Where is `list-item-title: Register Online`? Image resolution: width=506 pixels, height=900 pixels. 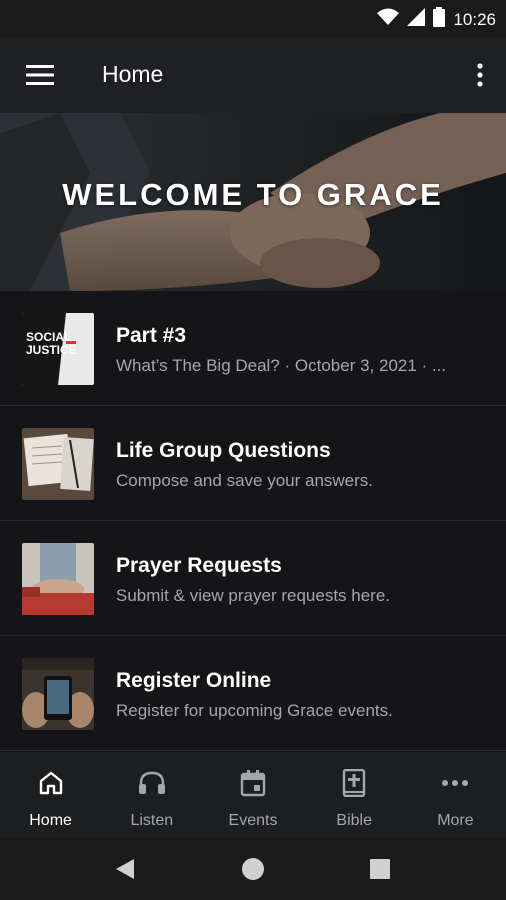
list-item-title: Register Online is located at coordinates (194, 680).